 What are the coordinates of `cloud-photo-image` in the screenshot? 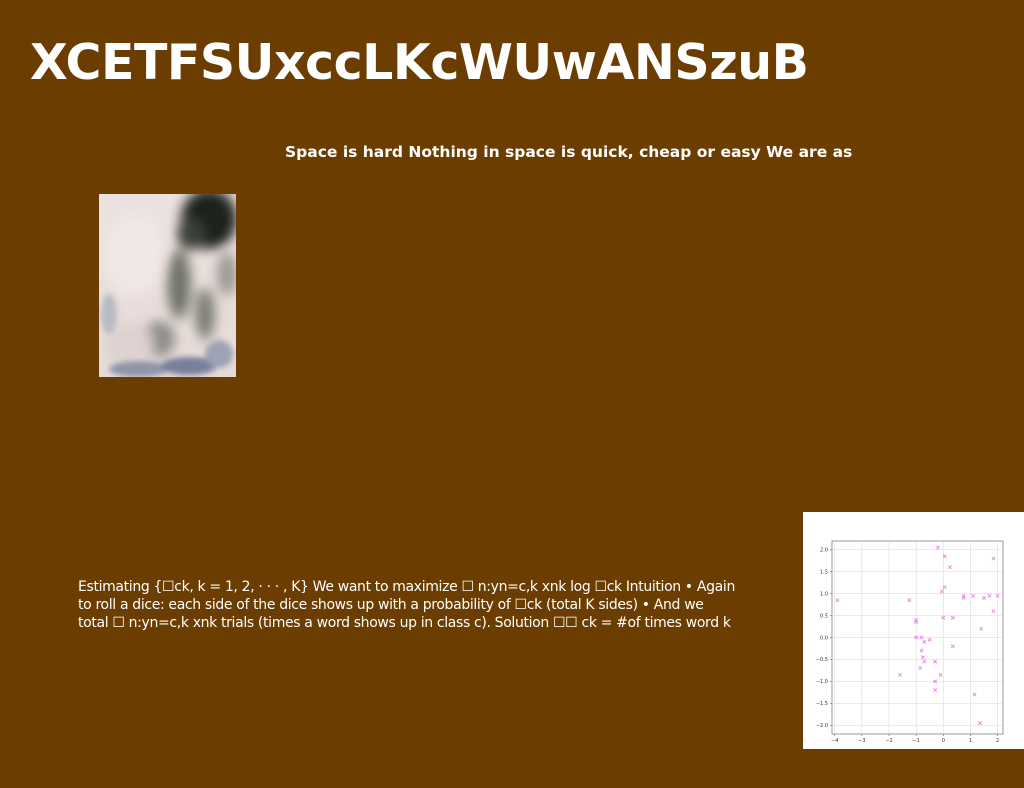 It's located at (167, 285).